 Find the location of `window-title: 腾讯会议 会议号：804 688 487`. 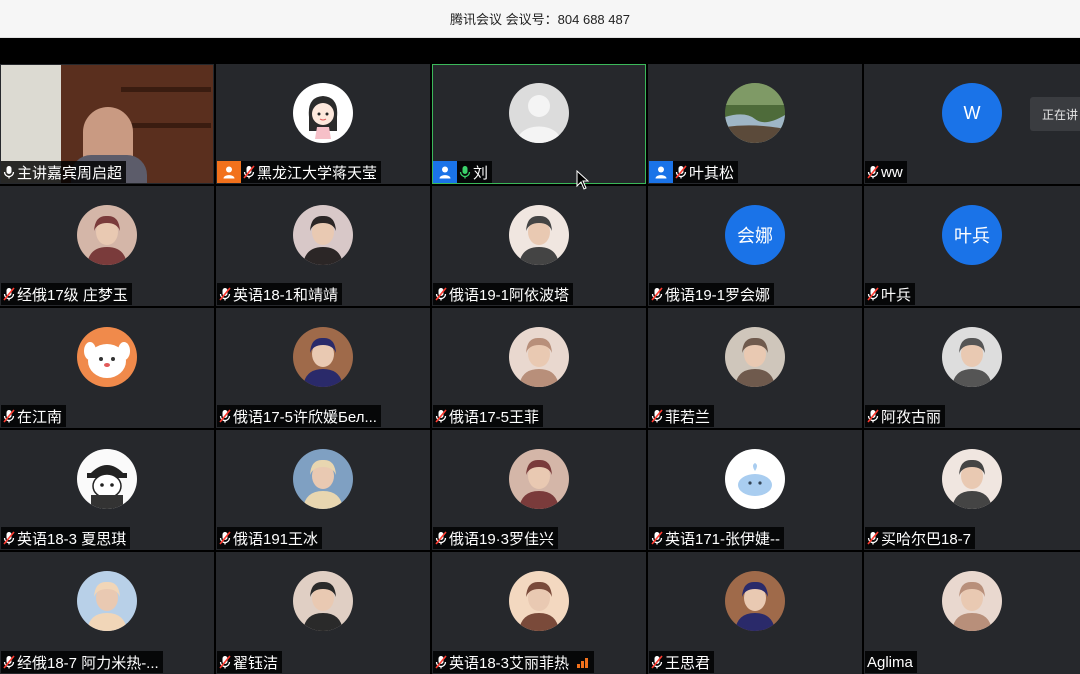

window-title: 腾讯会议 会议号：804 688 487 is located at coordinates (540, 19).